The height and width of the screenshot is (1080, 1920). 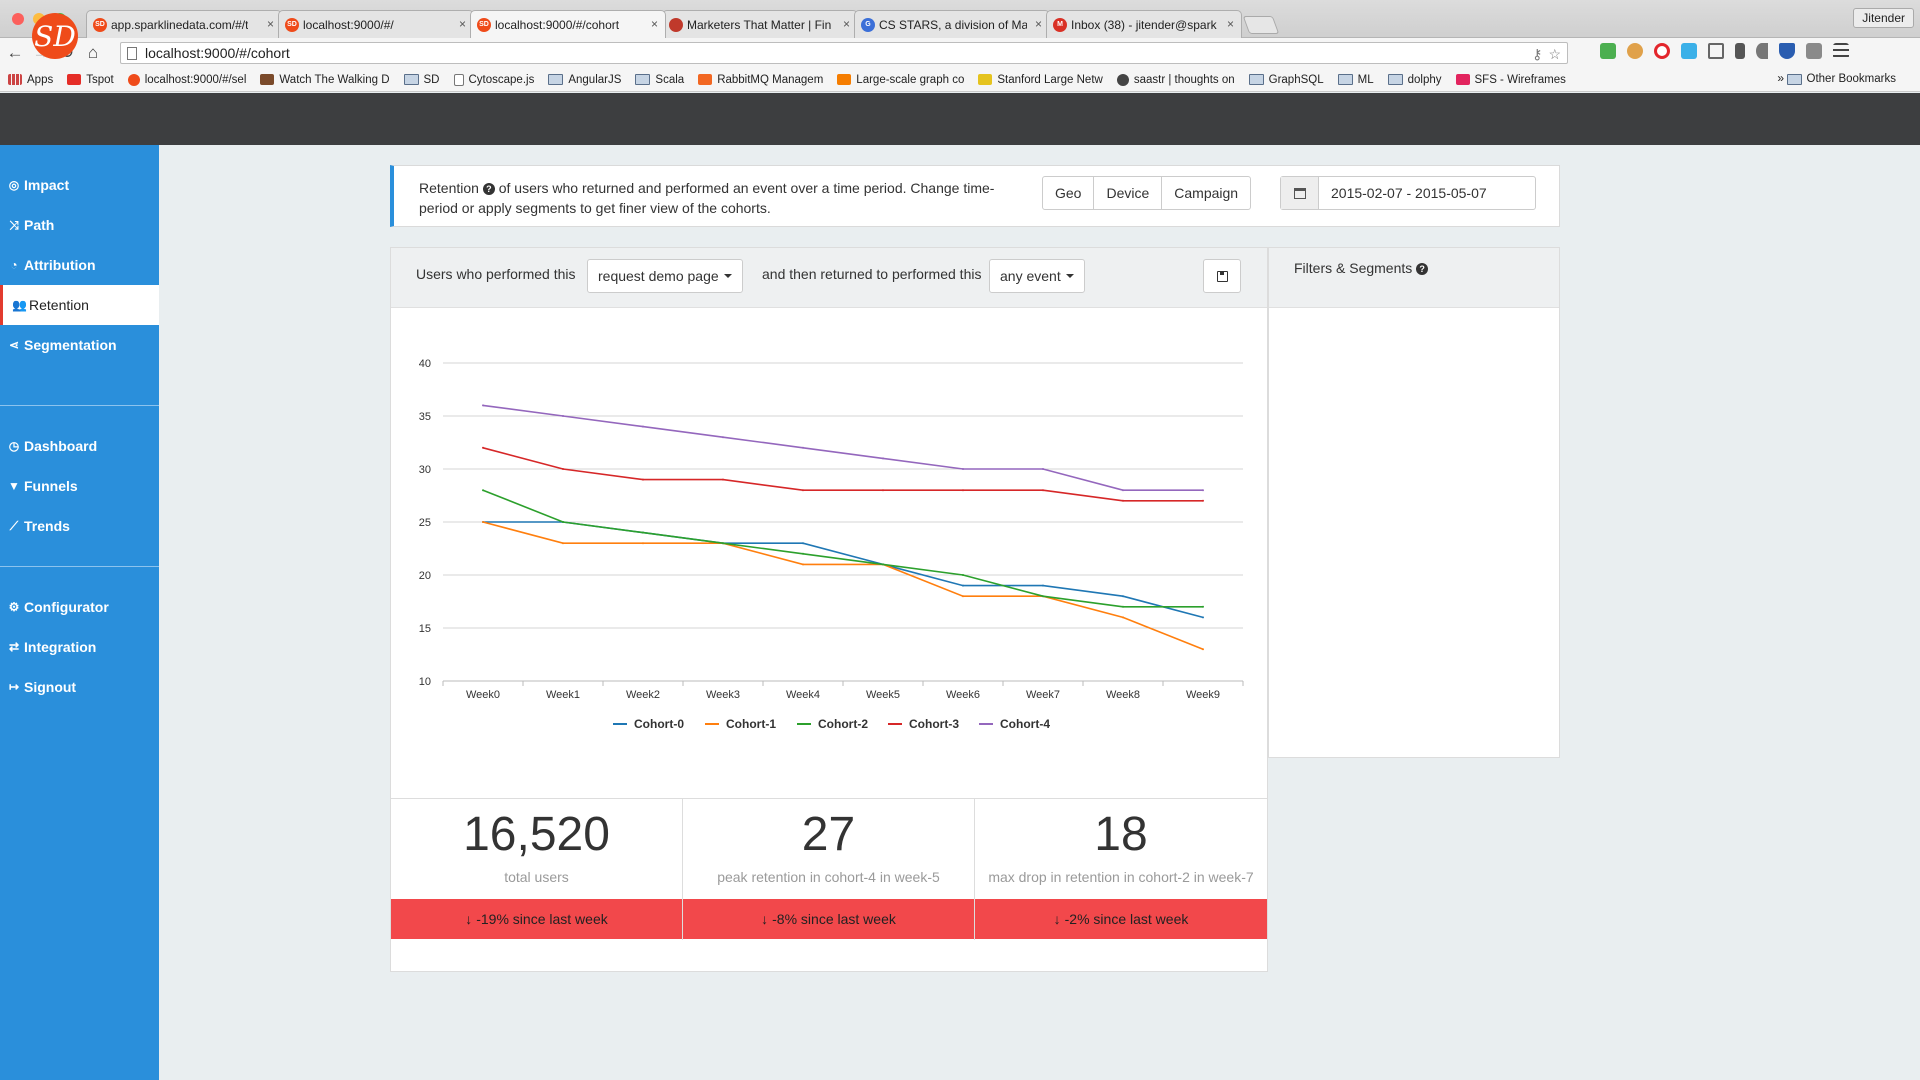 I want to click on home-icon: ⌂, so click(x=93, y=53).